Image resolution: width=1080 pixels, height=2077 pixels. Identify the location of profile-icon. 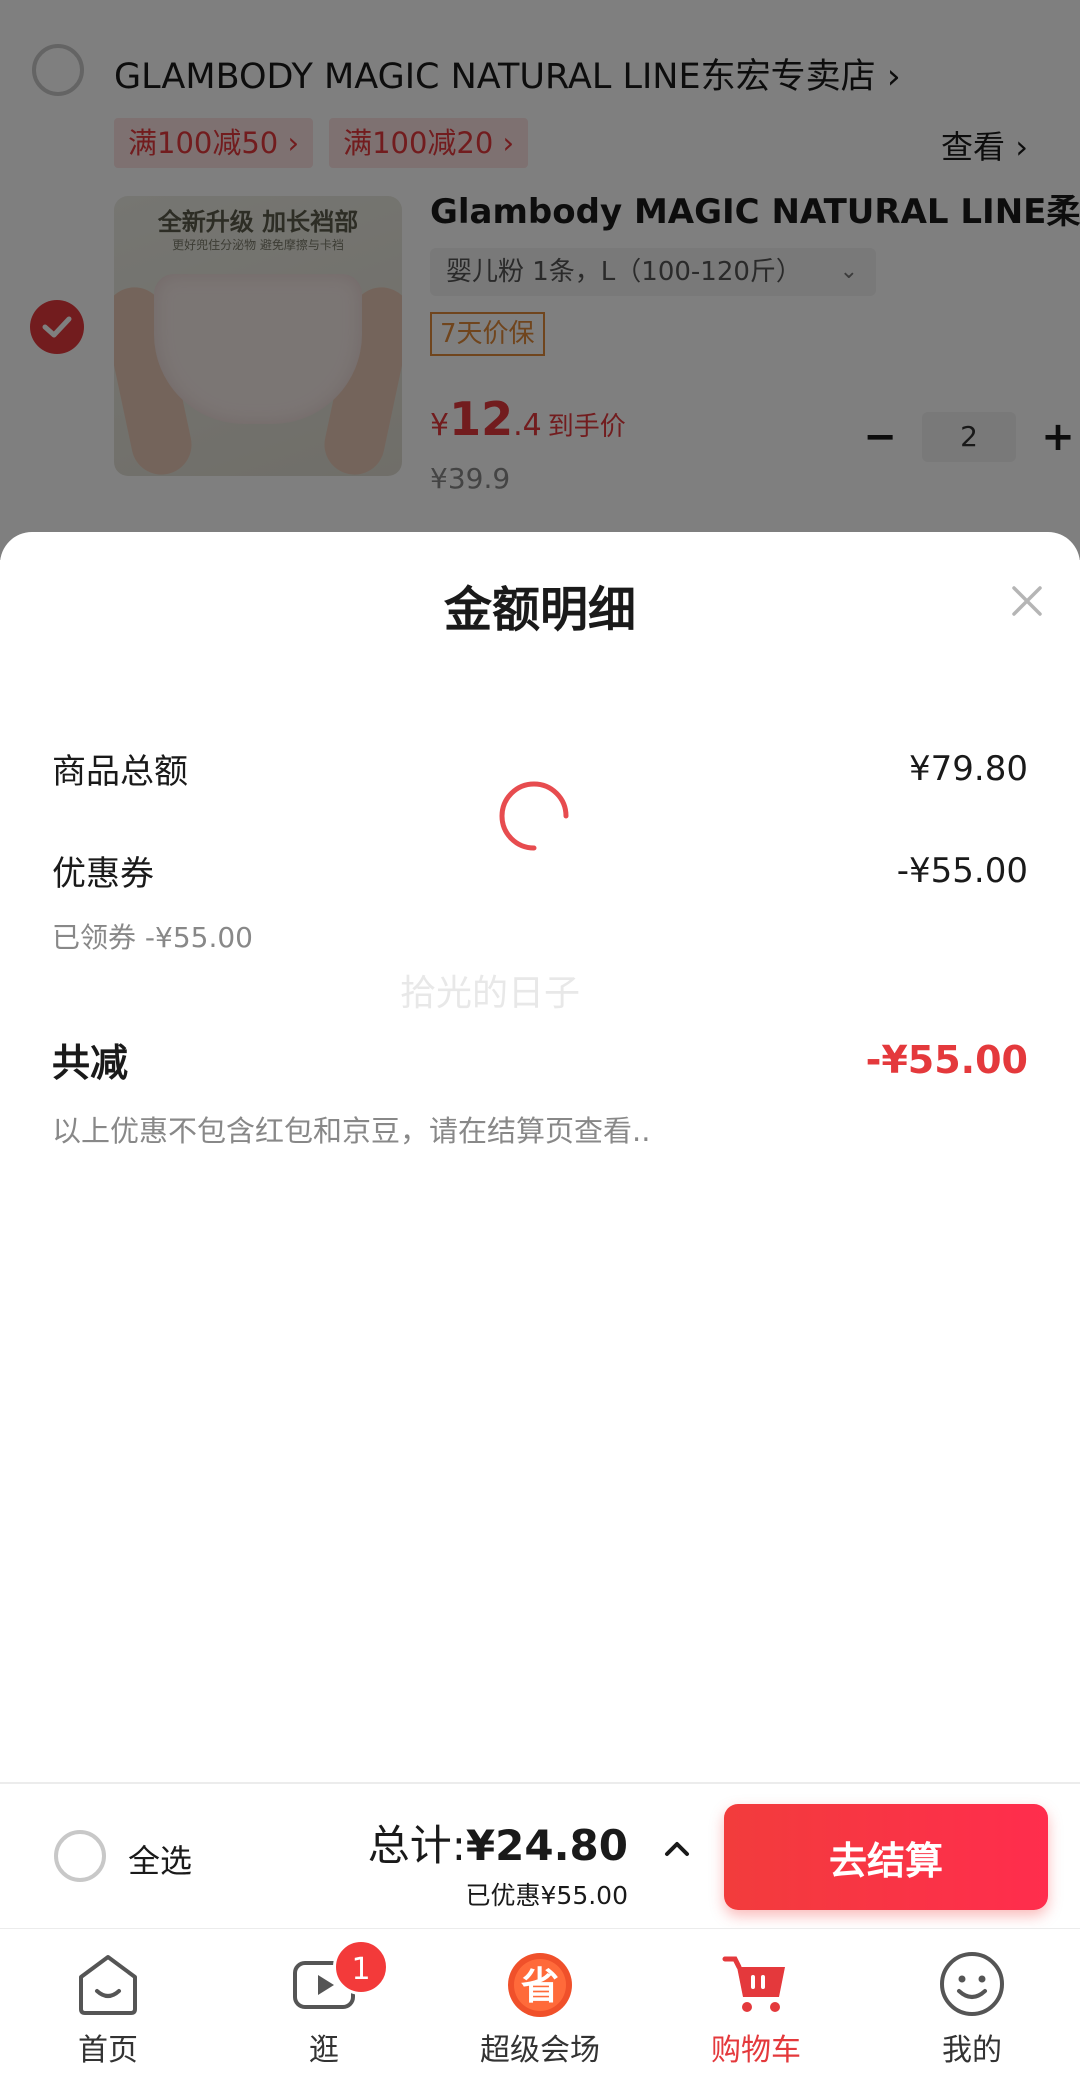
(972, 1984).